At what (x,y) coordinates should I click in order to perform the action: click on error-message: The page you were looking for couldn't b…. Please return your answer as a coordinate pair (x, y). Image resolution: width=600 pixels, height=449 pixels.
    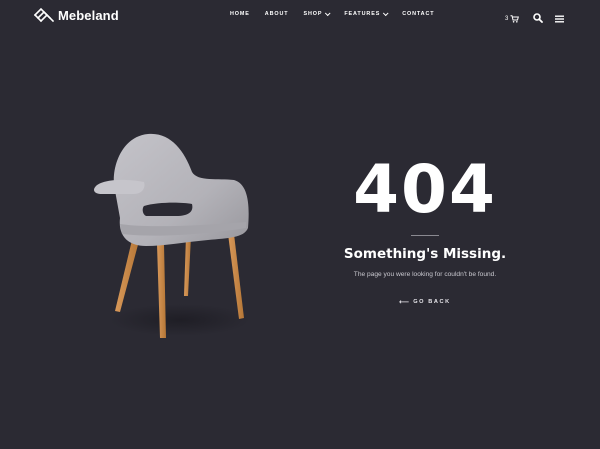
    Looking at the image, I should click on (425, 274).